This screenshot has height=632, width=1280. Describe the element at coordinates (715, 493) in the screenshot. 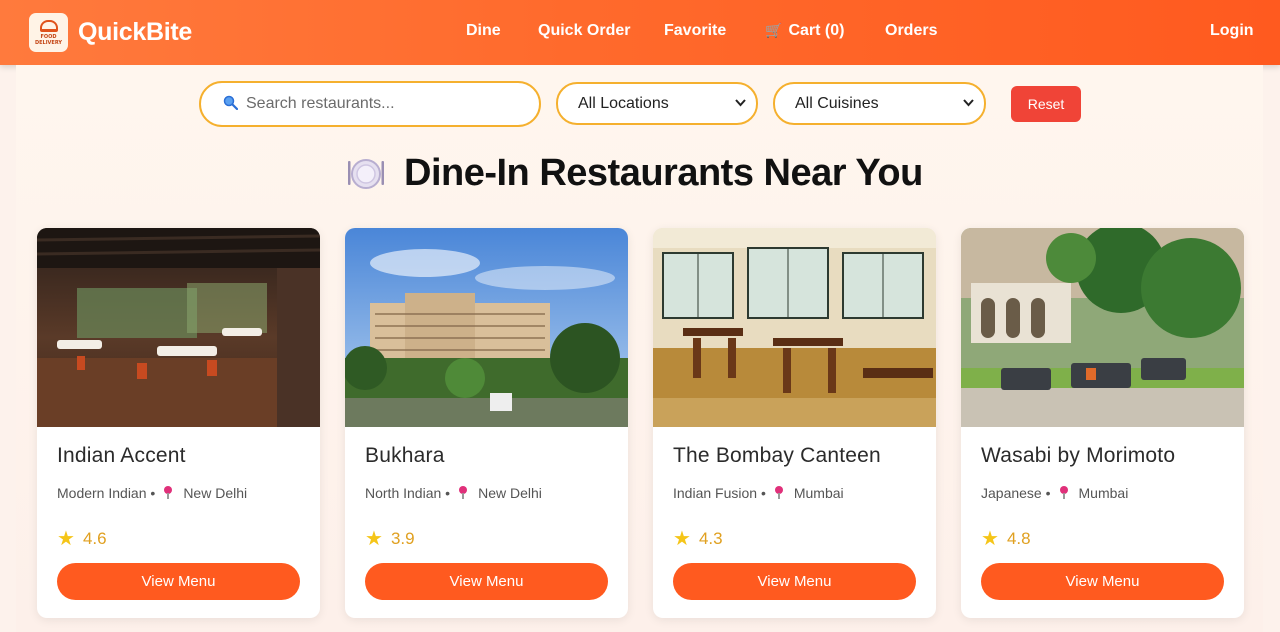

I see `restaurant-cuisine: Indian Fusion` at that location.